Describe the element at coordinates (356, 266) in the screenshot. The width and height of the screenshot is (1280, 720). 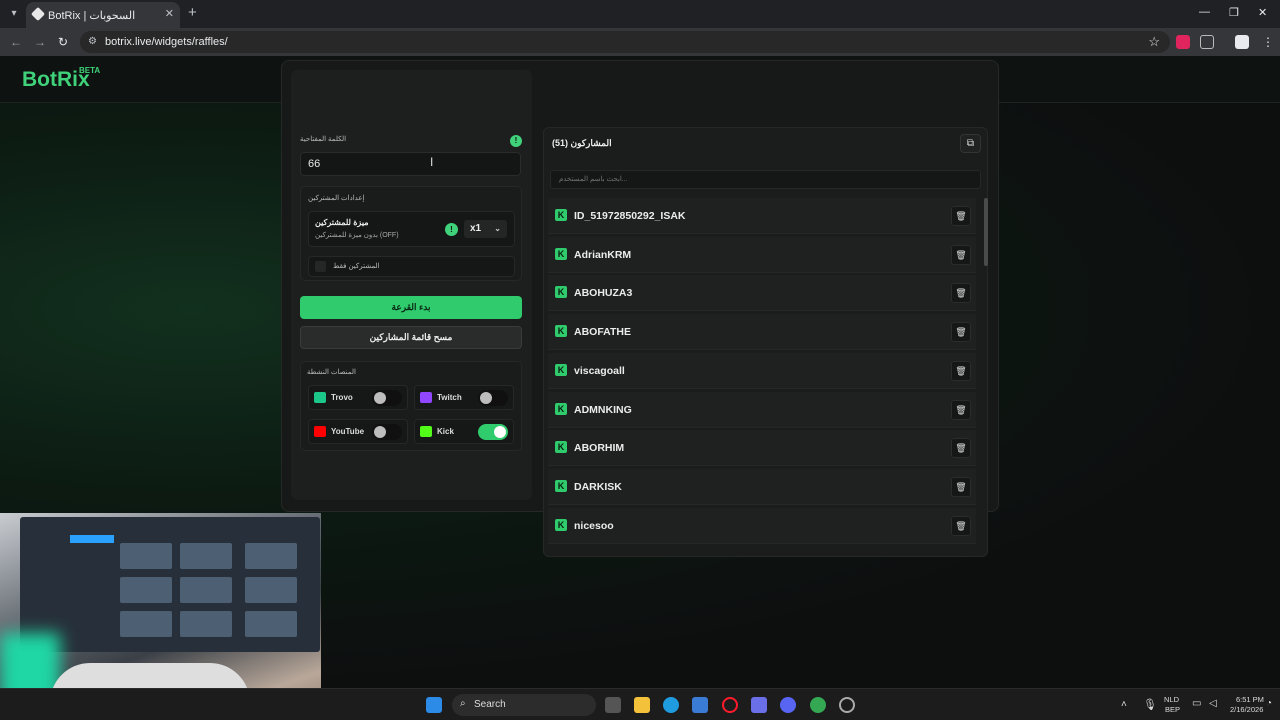
I see `subscribers-only-label: المشتركين فقط` at that location.